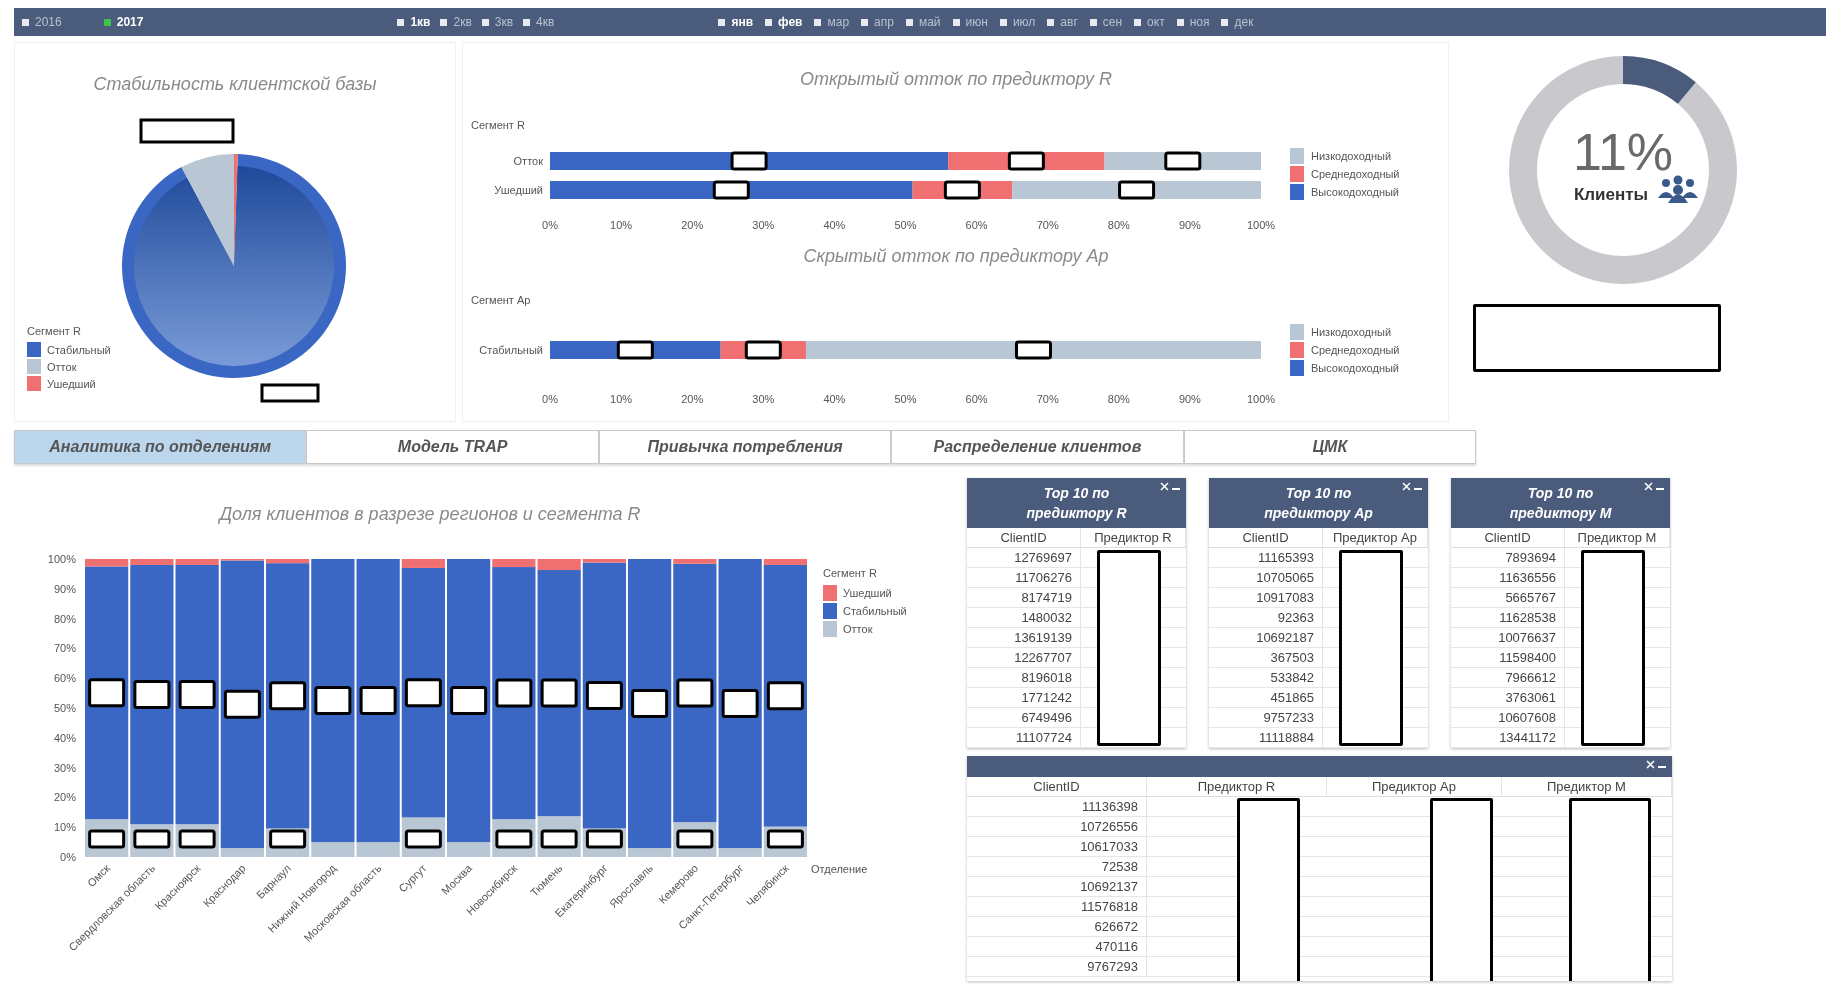 This screenshot has width=1826, height=997. What do you see at coordinates (1037, 447) in the screenshot?
I see `tab: Распределение клиентов` at bounding box center [1037, 447].